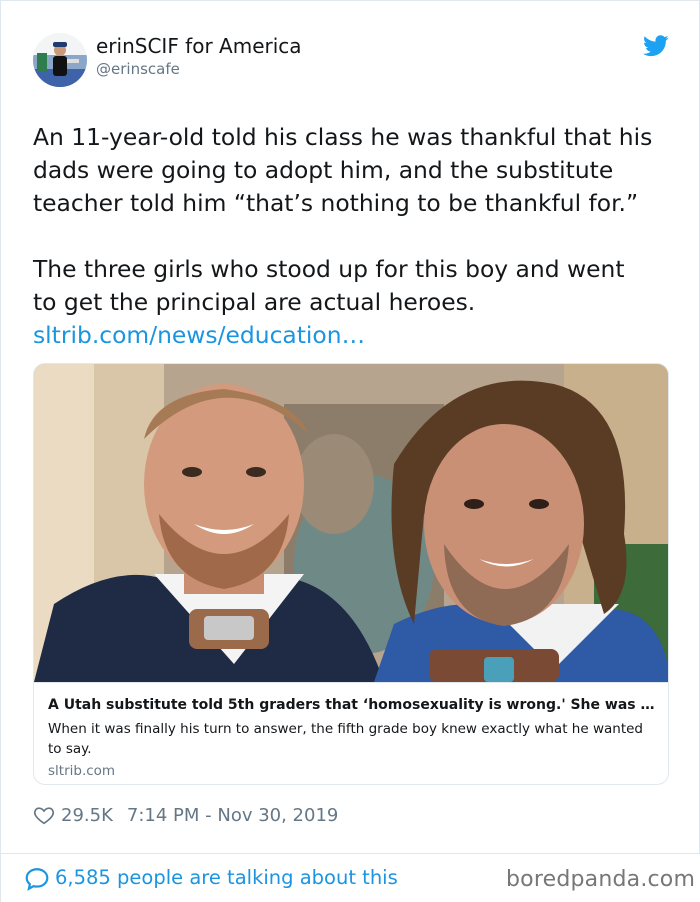 The image size is (700, 902). Describe the element at coordinates (37, 879) in the screenshot. I see `speech-bubble-icon` at that location.